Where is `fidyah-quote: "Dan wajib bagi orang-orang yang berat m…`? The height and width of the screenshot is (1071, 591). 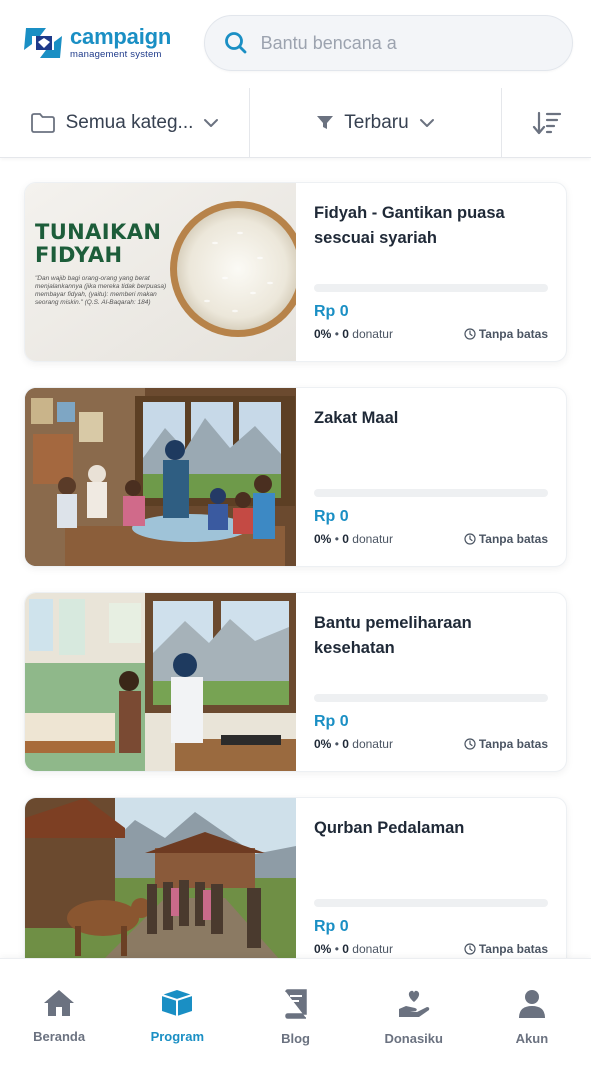
fidyah-quote: "Dan wajib bagi orang-orang yang berat m… is located at coordinates (101, 290).